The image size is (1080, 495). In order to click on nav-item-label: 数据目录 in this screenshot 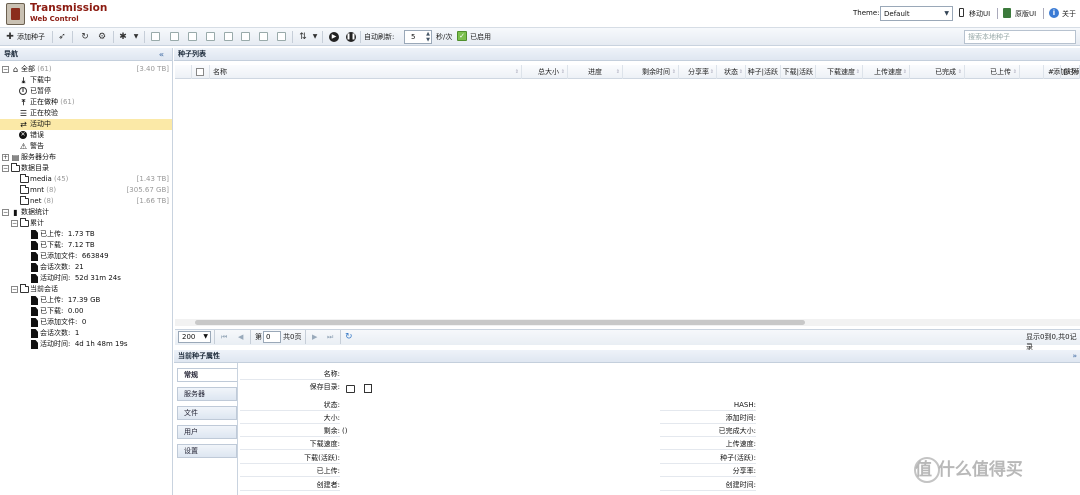, I will do `click(35, 168)`.